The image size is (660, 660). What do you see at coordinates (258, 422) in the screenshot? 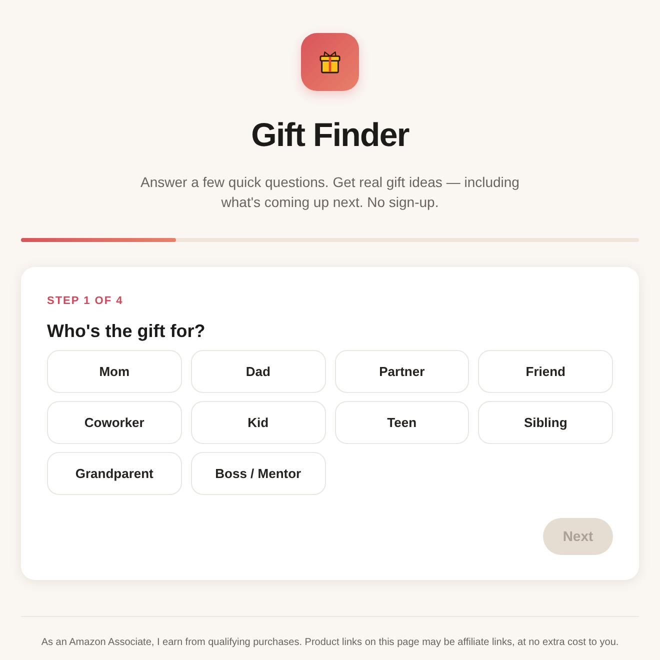
I see `option-button: Kid` at bounding box center [258, 422].